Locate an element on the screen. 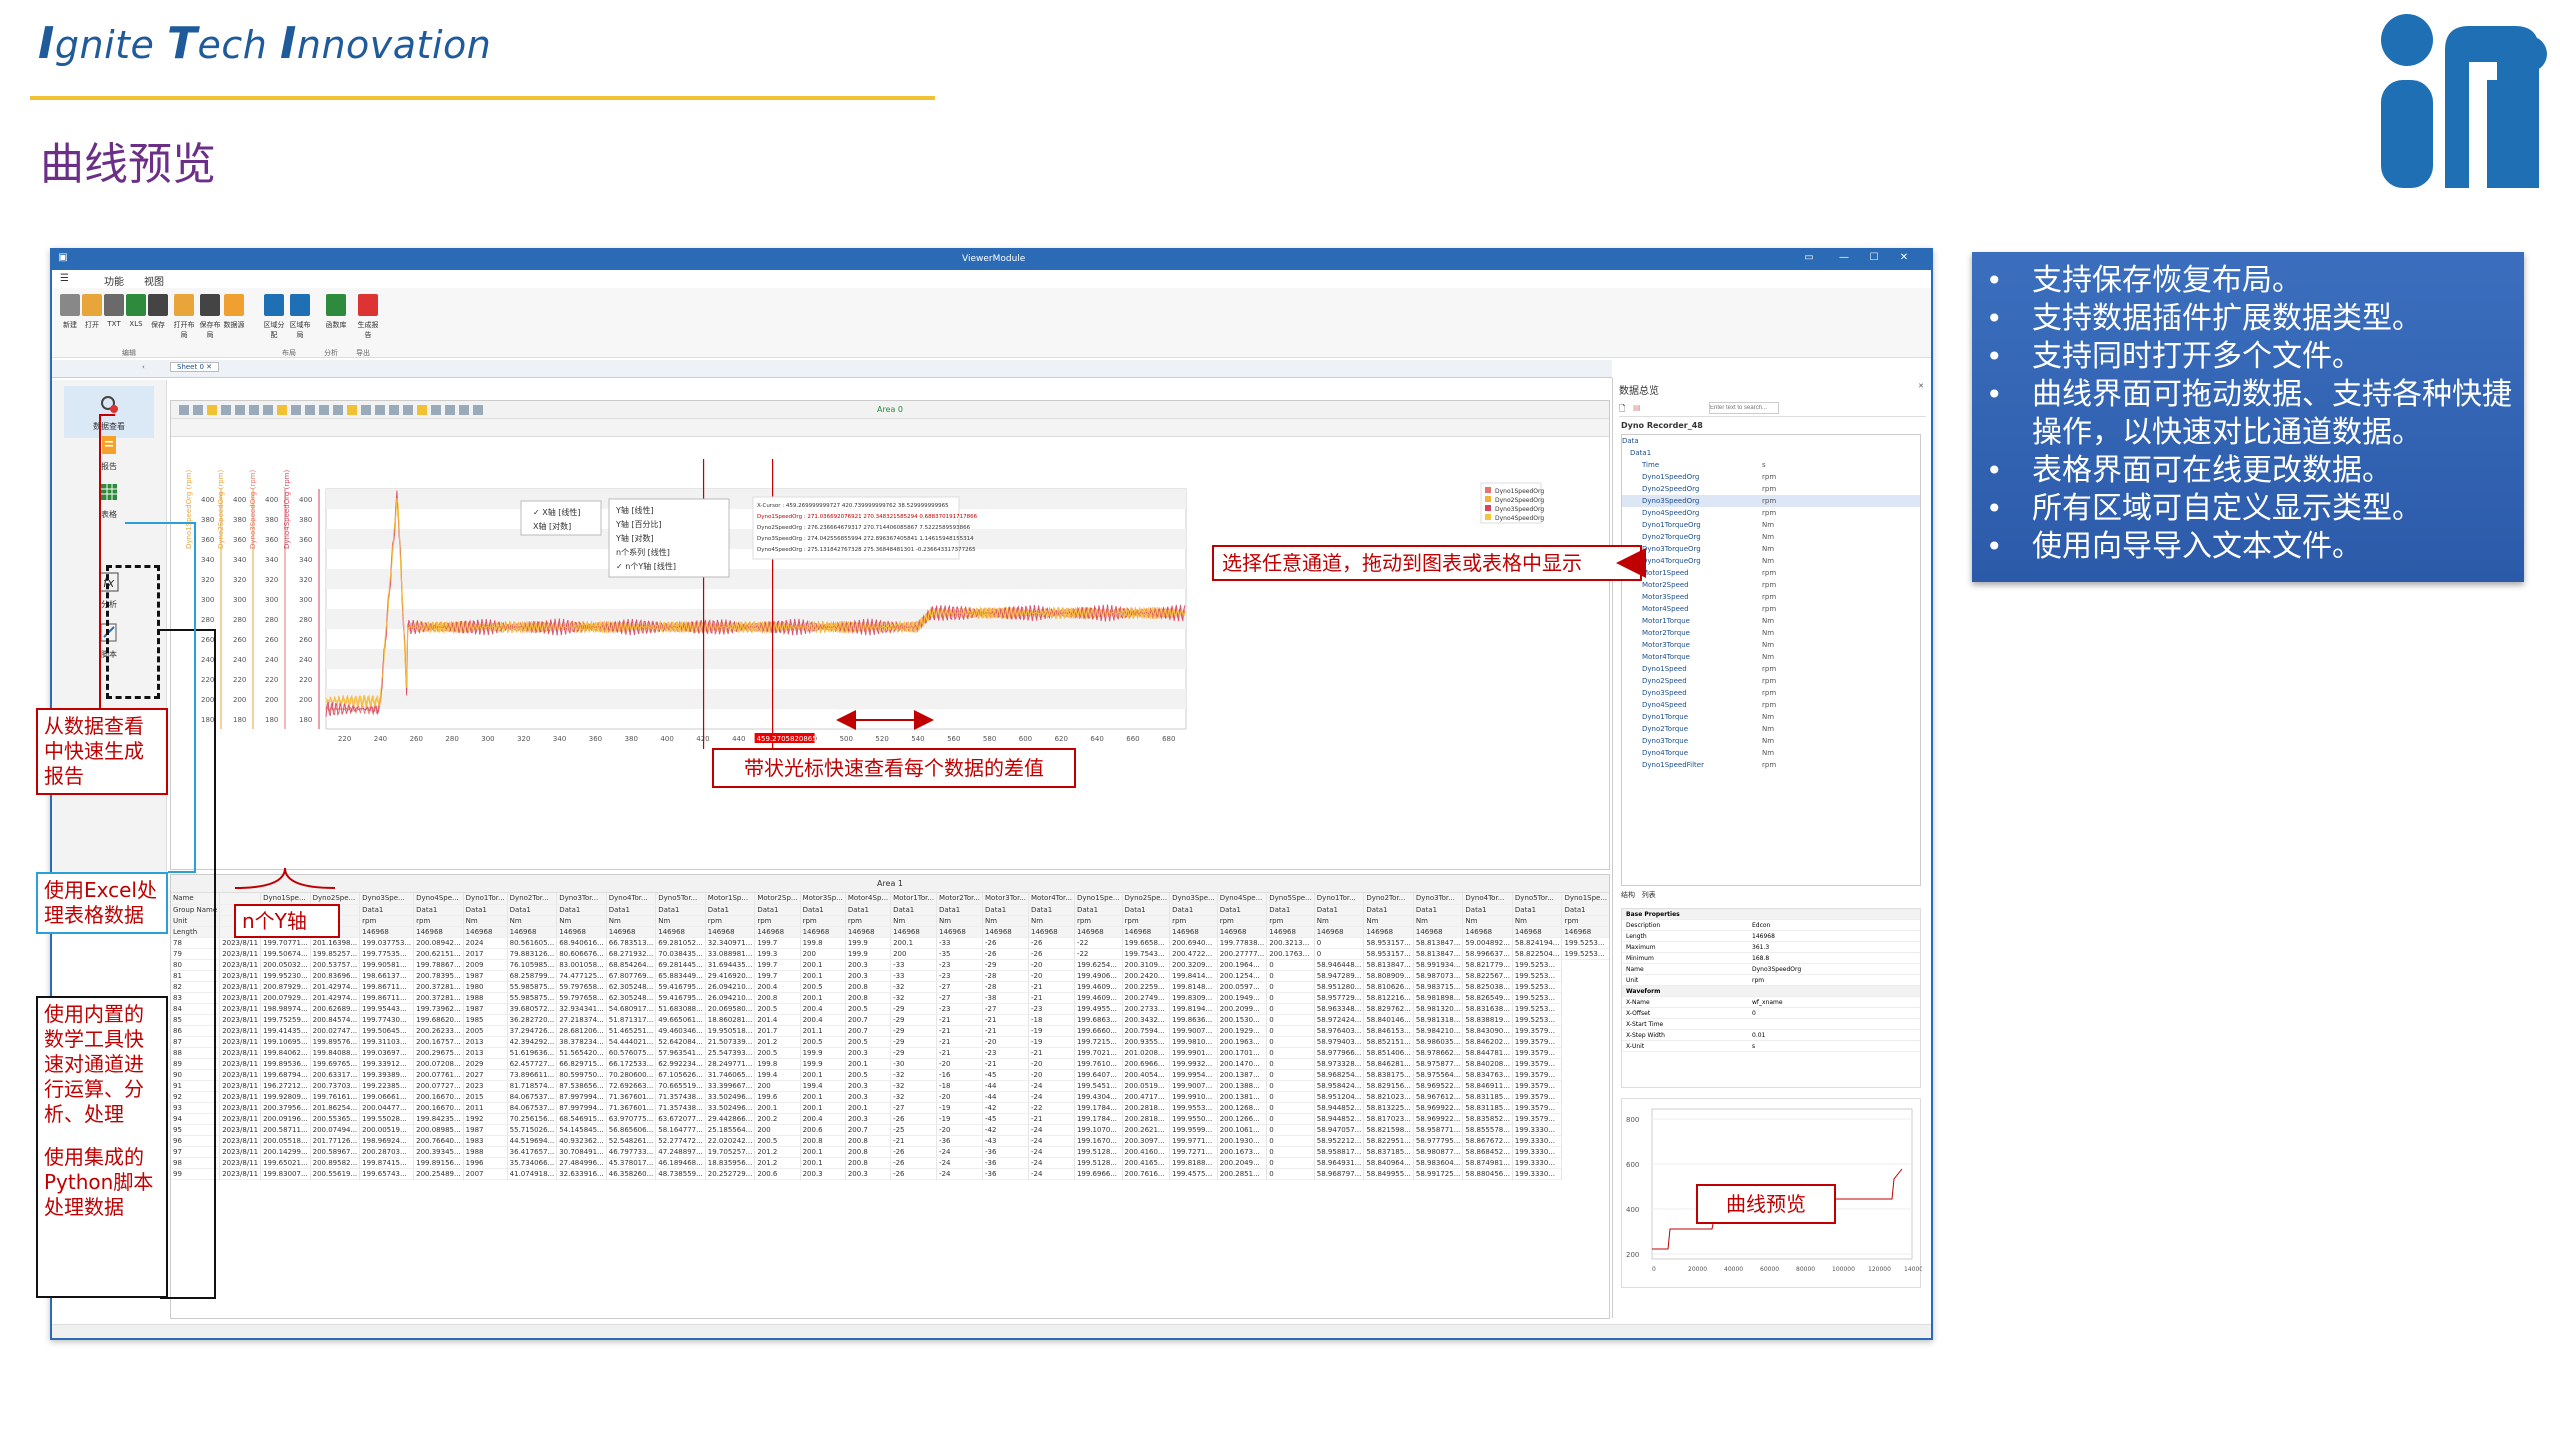  table-cell: Nm is located at coordinates (680, 921).